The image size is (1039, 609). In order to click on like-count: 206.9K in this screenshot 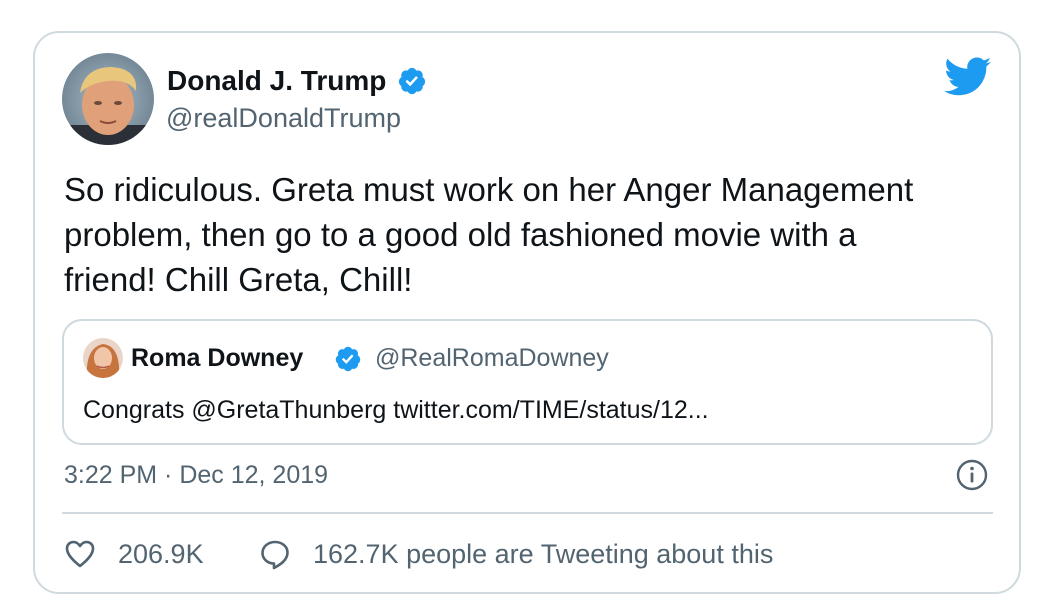, I will do `click(161, 554)`.